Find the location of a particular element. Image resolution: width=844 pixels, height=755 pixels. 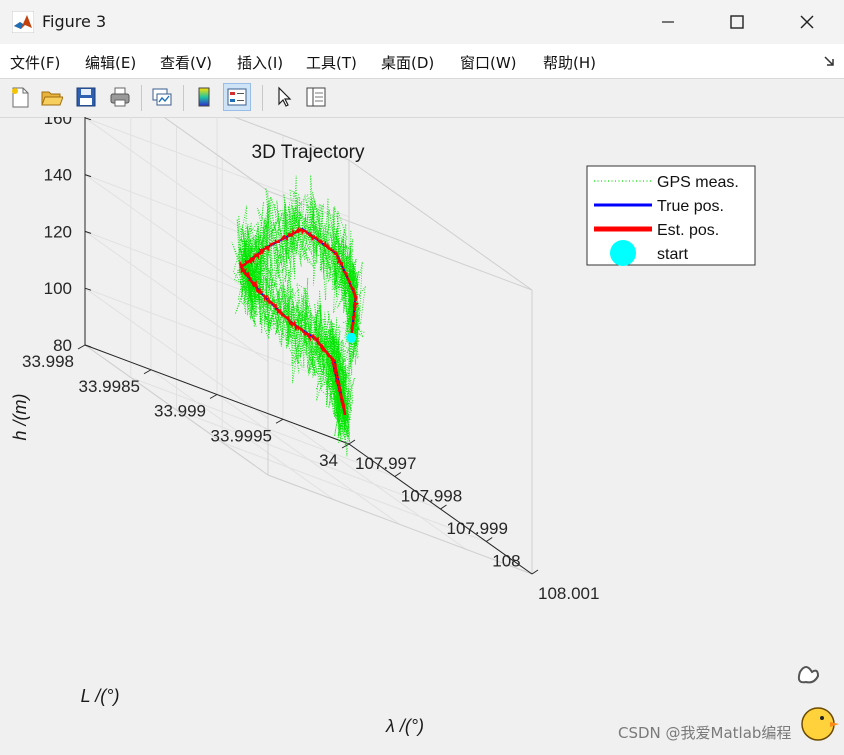

menu-view: 查看(V) is located at coordinates (186, 62).